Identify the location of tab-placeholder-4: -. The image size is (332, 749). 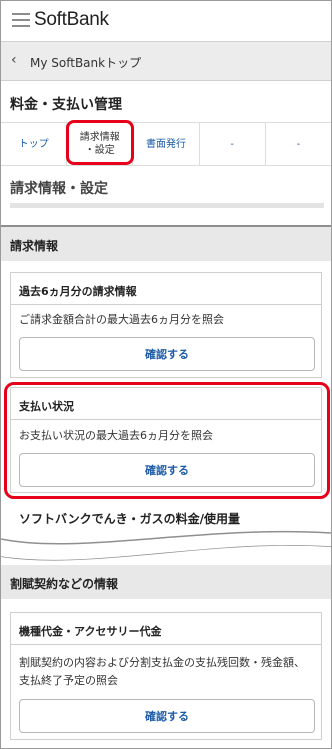
(233, 144).